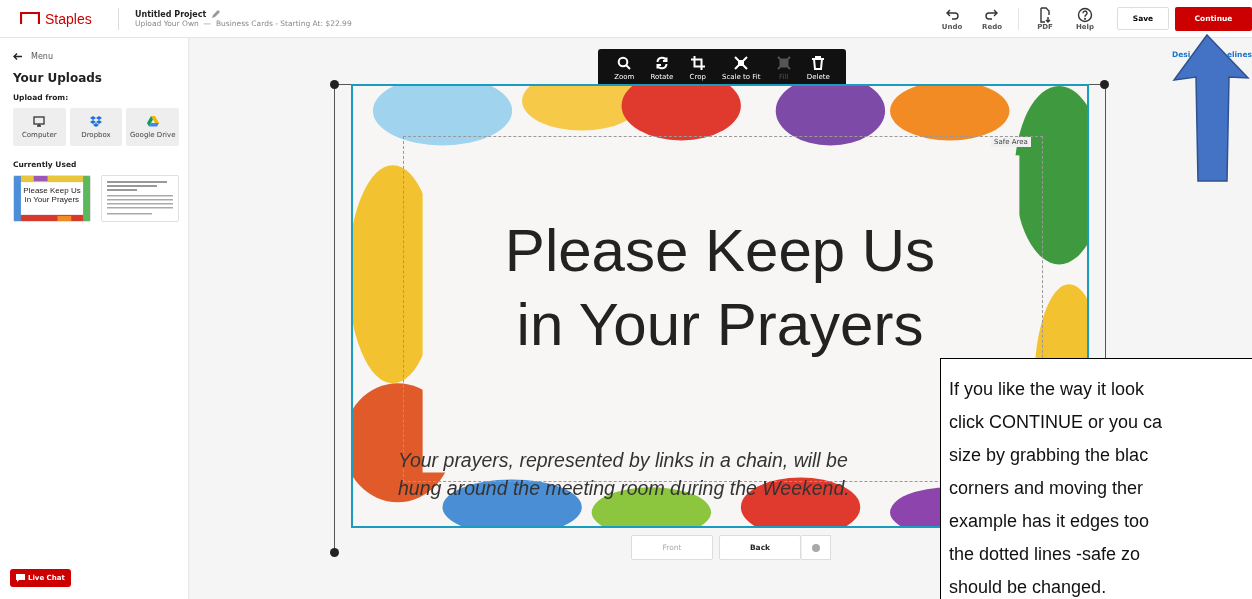 The image size is (1252, 599). Describe the element at coordinates (20, 578) in the screenshot. I see `chat-bubble-icon` at that location.